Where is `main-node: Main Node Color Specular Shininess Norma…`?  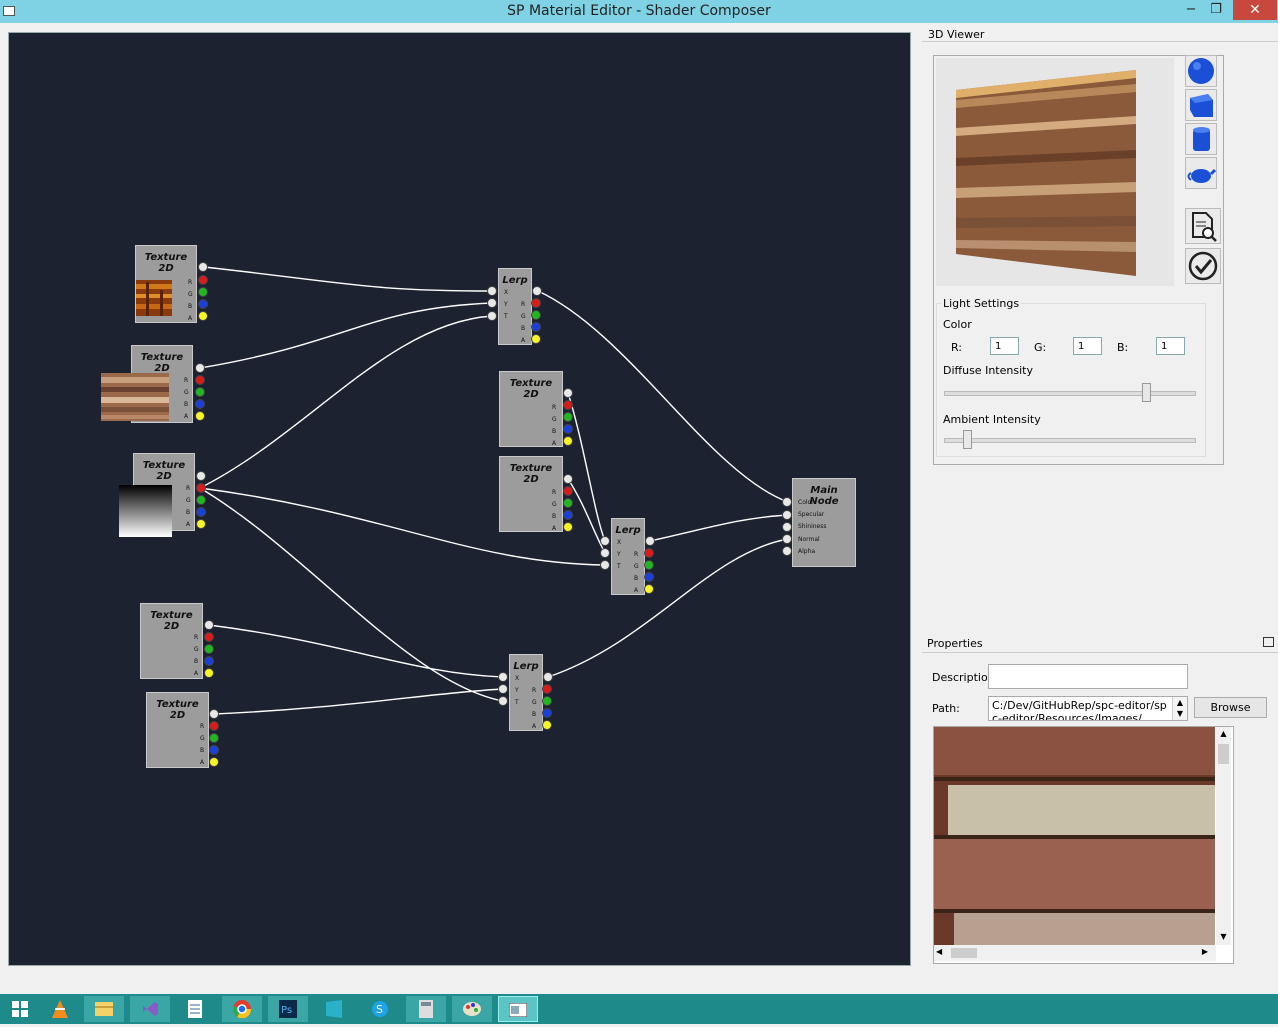
main-node: Main Node Color Specular Shininess Norma… is located at coordinates (824, 522).